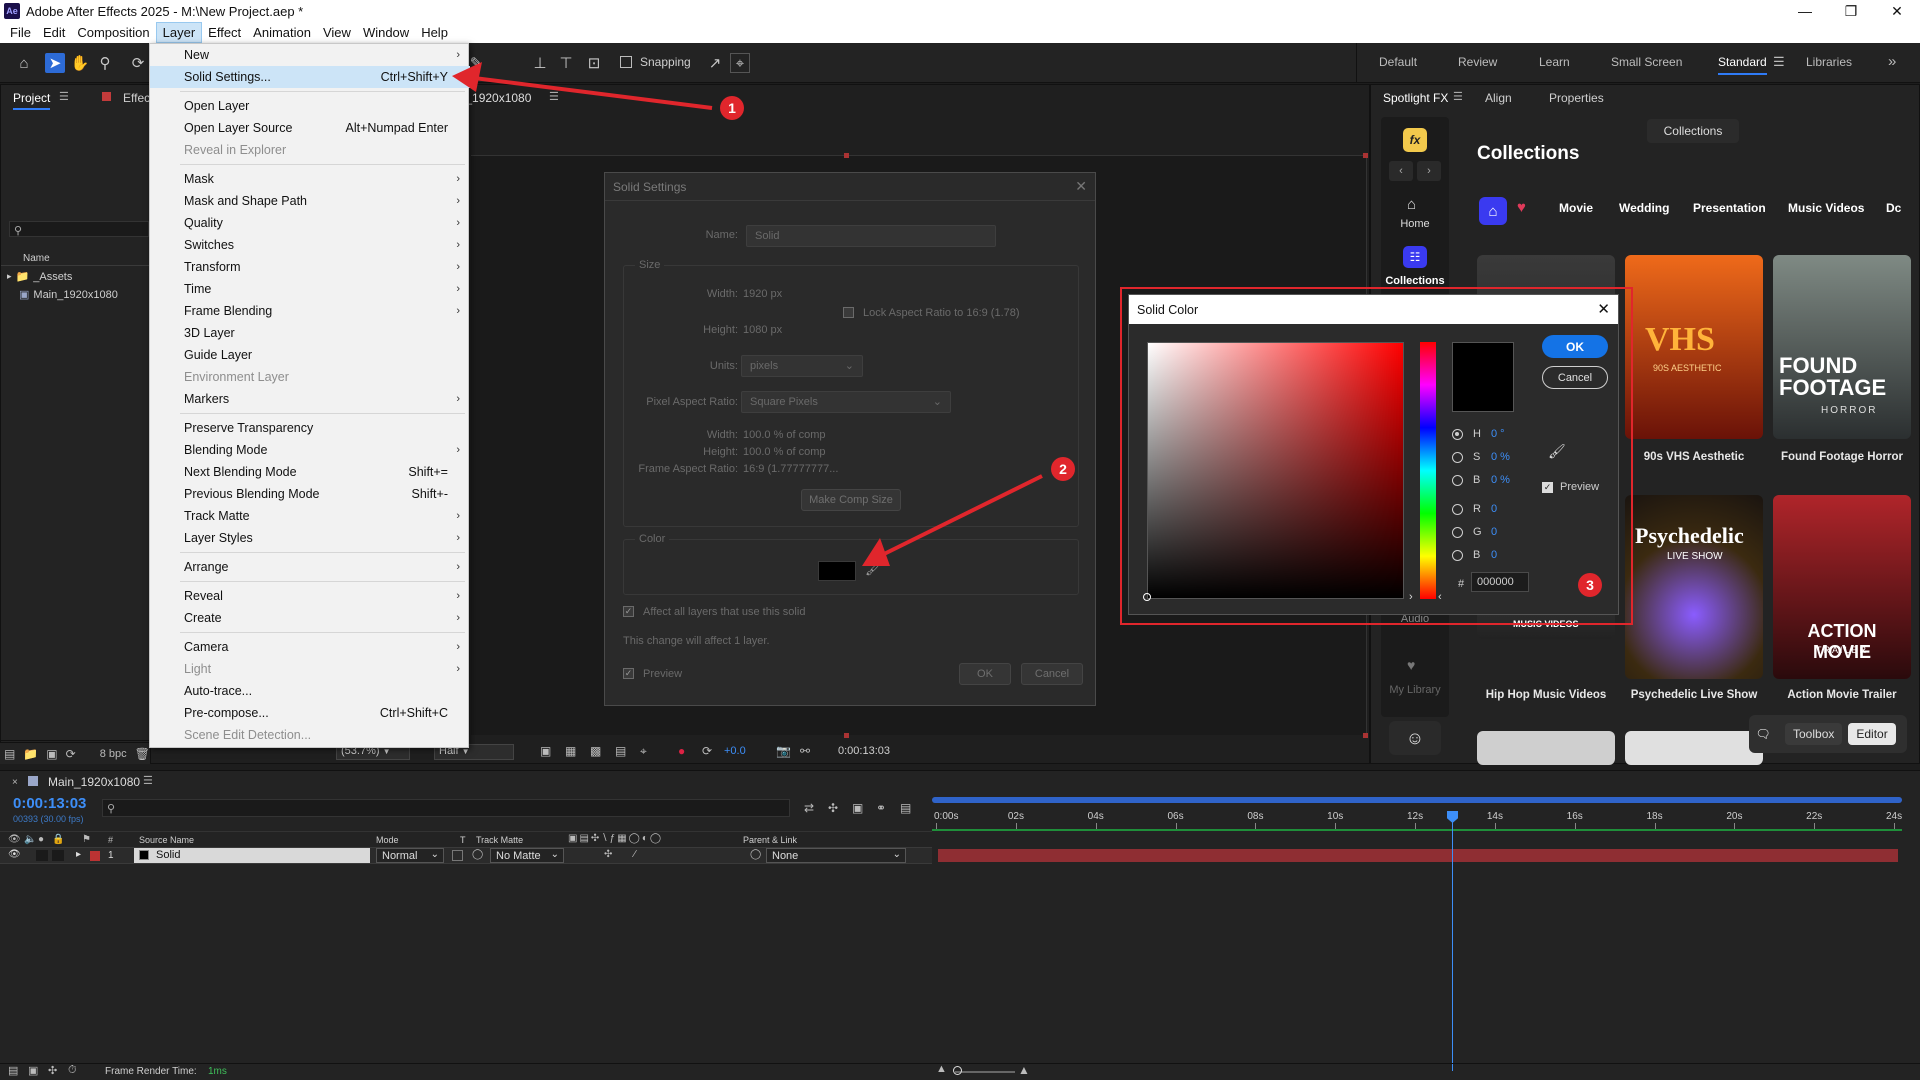 This screenshot has height=1080, width=1920. I want to click on axis-world-icon: ⊤, so click(566, 63).